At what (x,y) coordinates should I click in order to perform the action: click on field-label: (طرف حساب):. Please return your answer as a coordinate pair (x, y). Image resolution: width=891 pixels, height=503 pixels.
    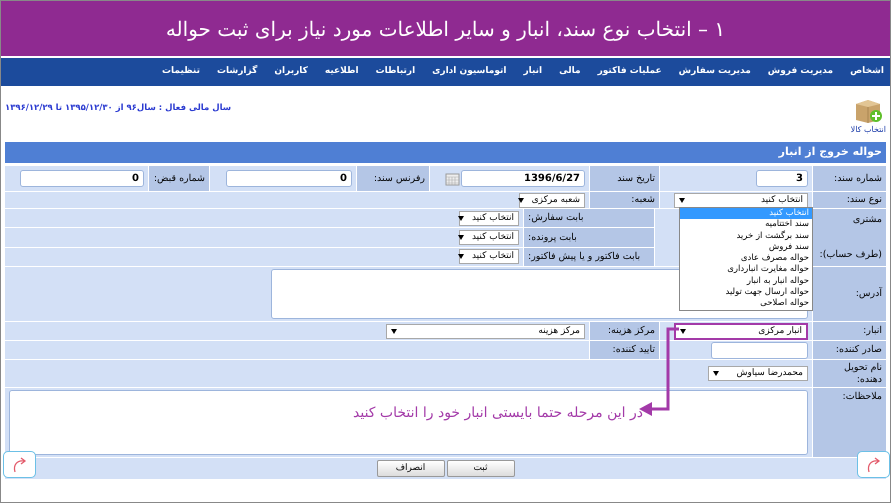
    Looking at the image, I should click on (850, 255).